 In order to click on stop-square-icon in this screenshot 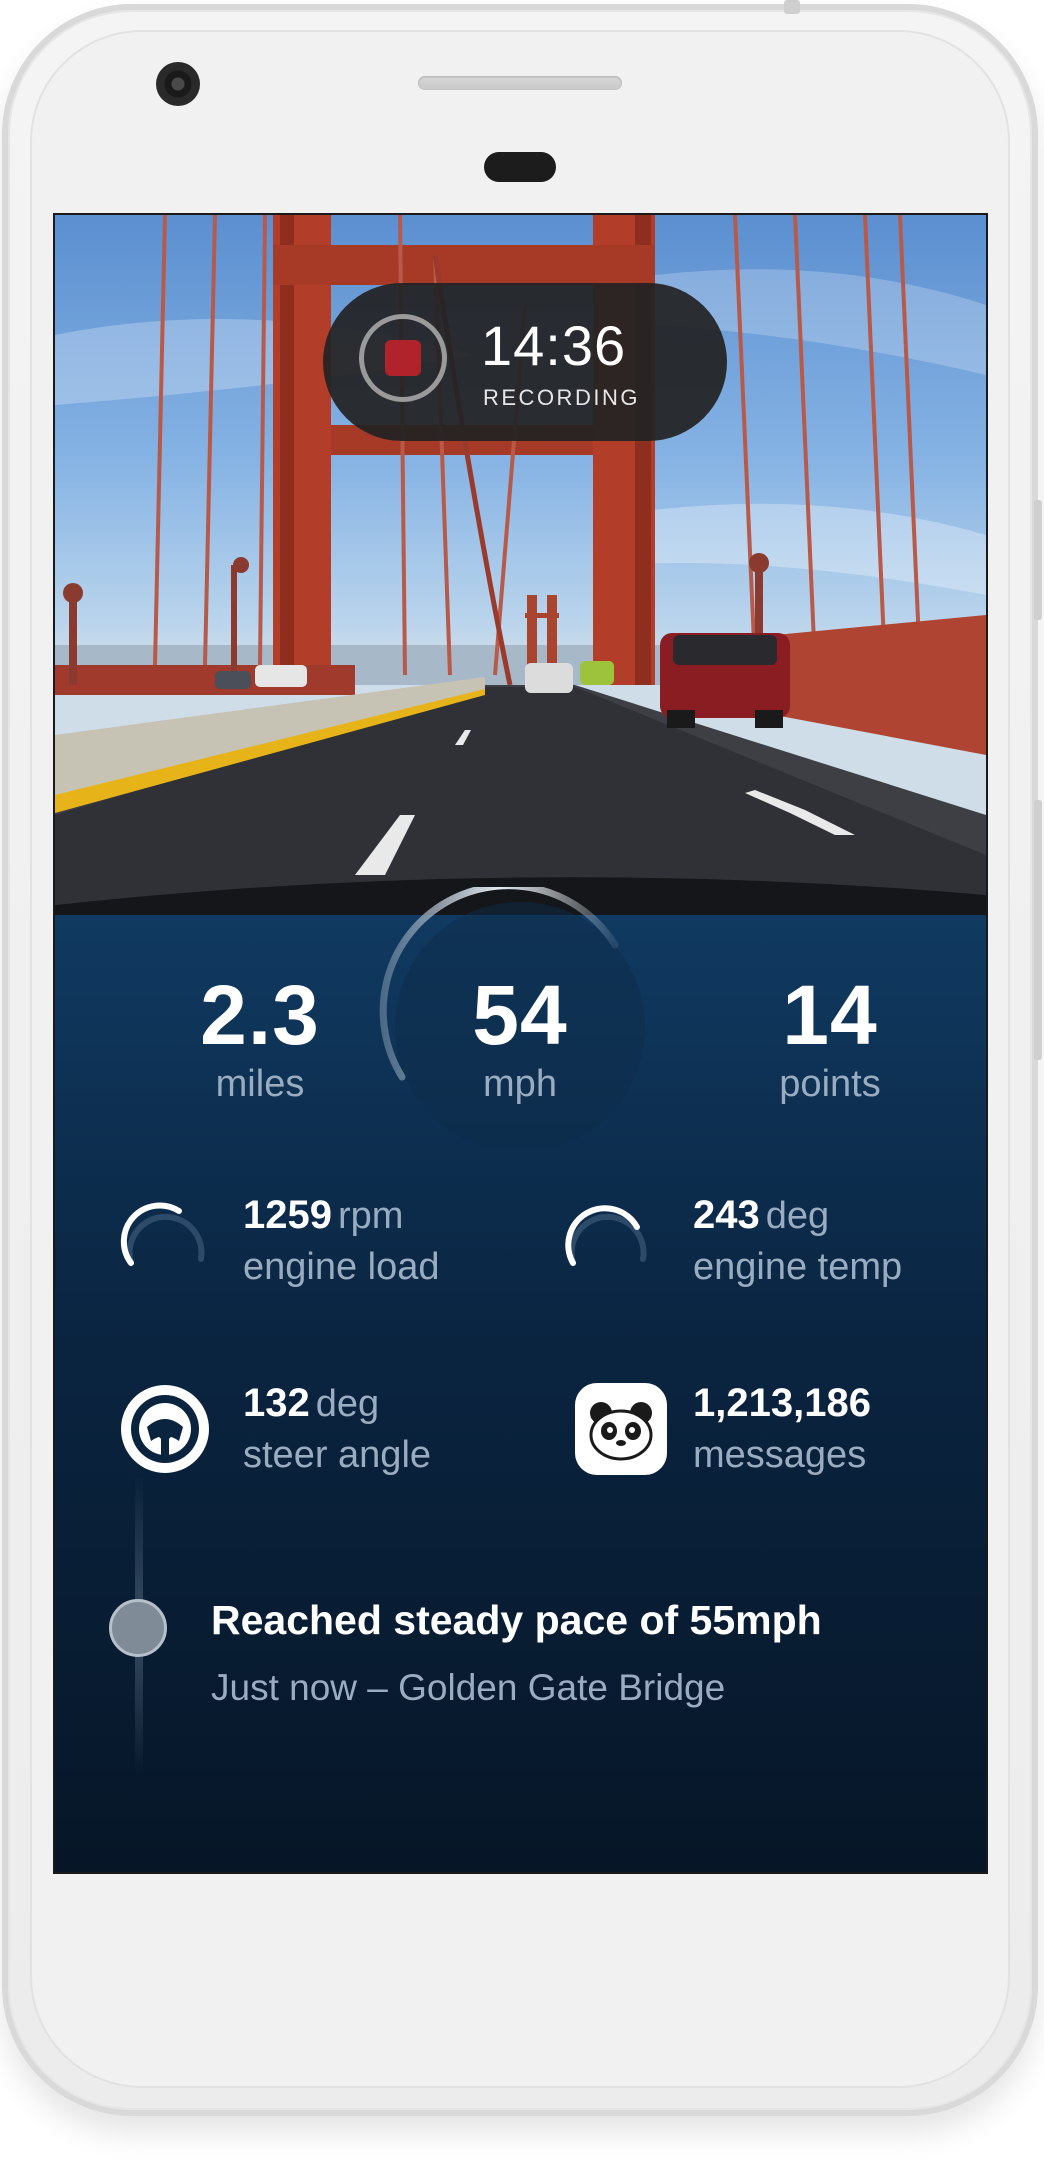, I will do `click(403, 358)`.